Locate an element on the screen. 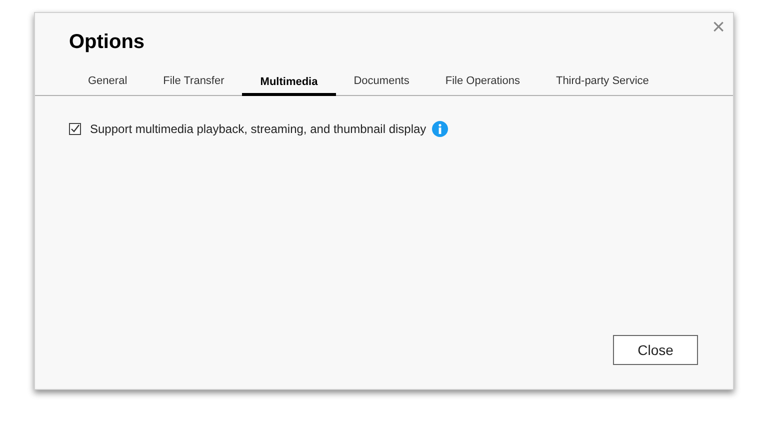 This screenshot has height=421, width=764. tab: File Operations is located at coordinates (482, 83).